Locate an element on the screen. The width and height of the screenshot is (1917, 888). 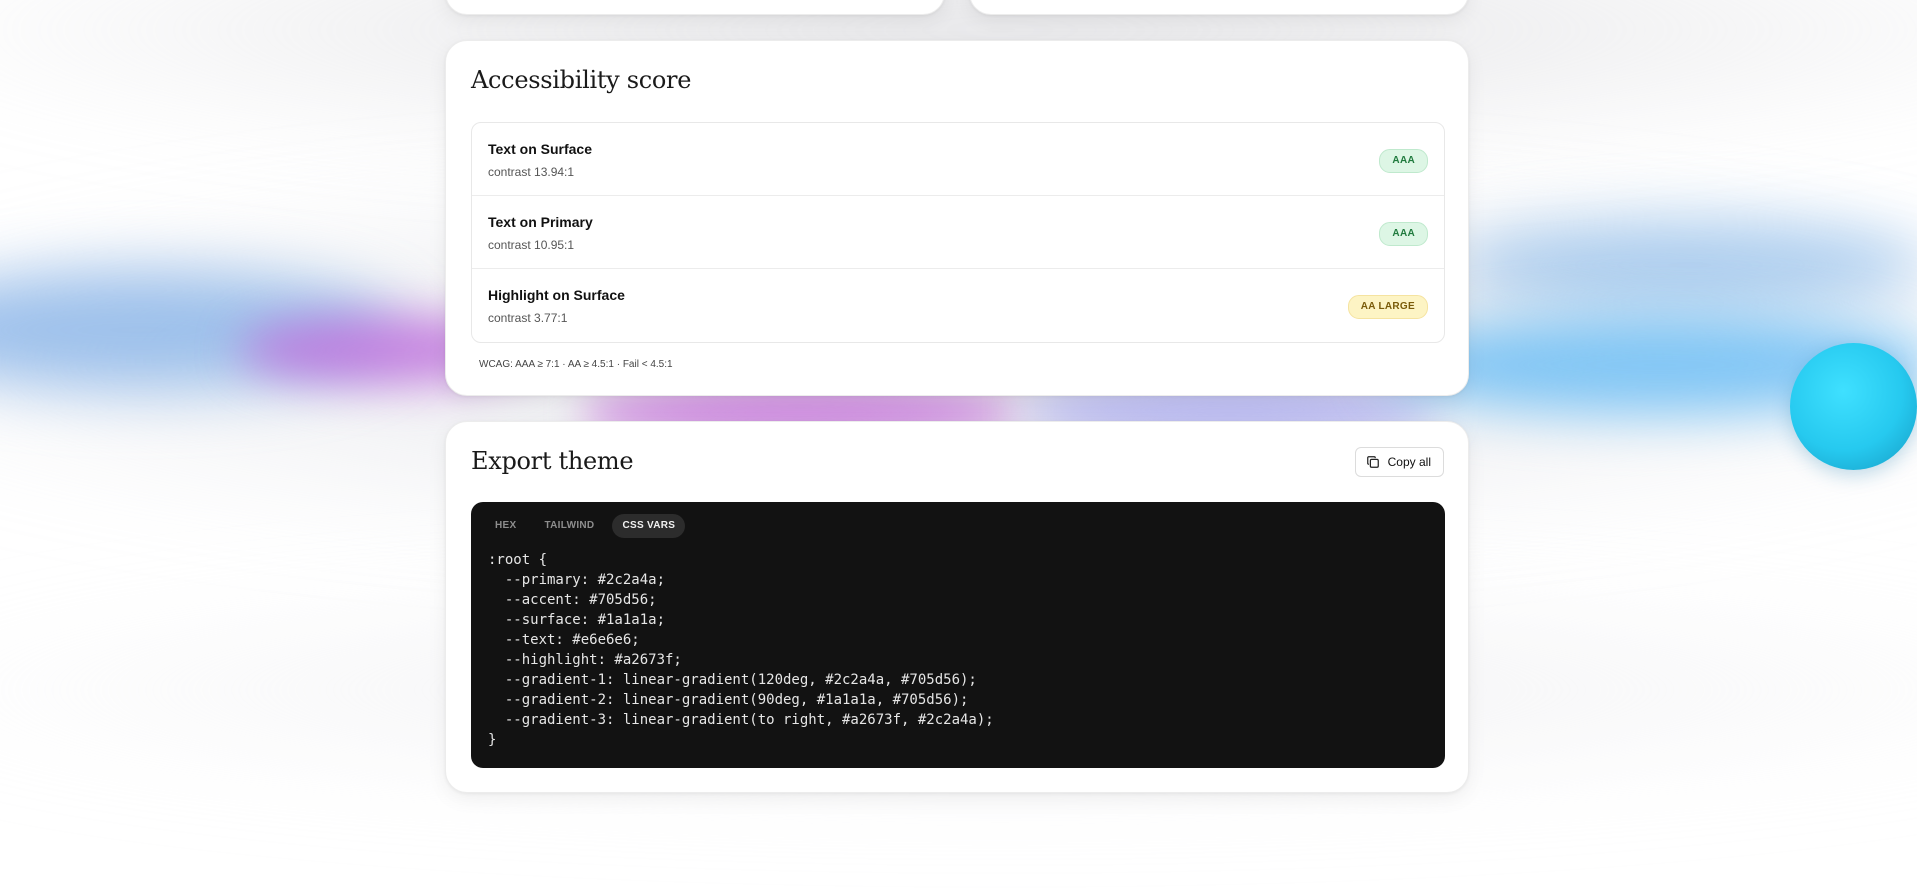
copy-all-label: Copy all is located at coordinates (1409, 462).